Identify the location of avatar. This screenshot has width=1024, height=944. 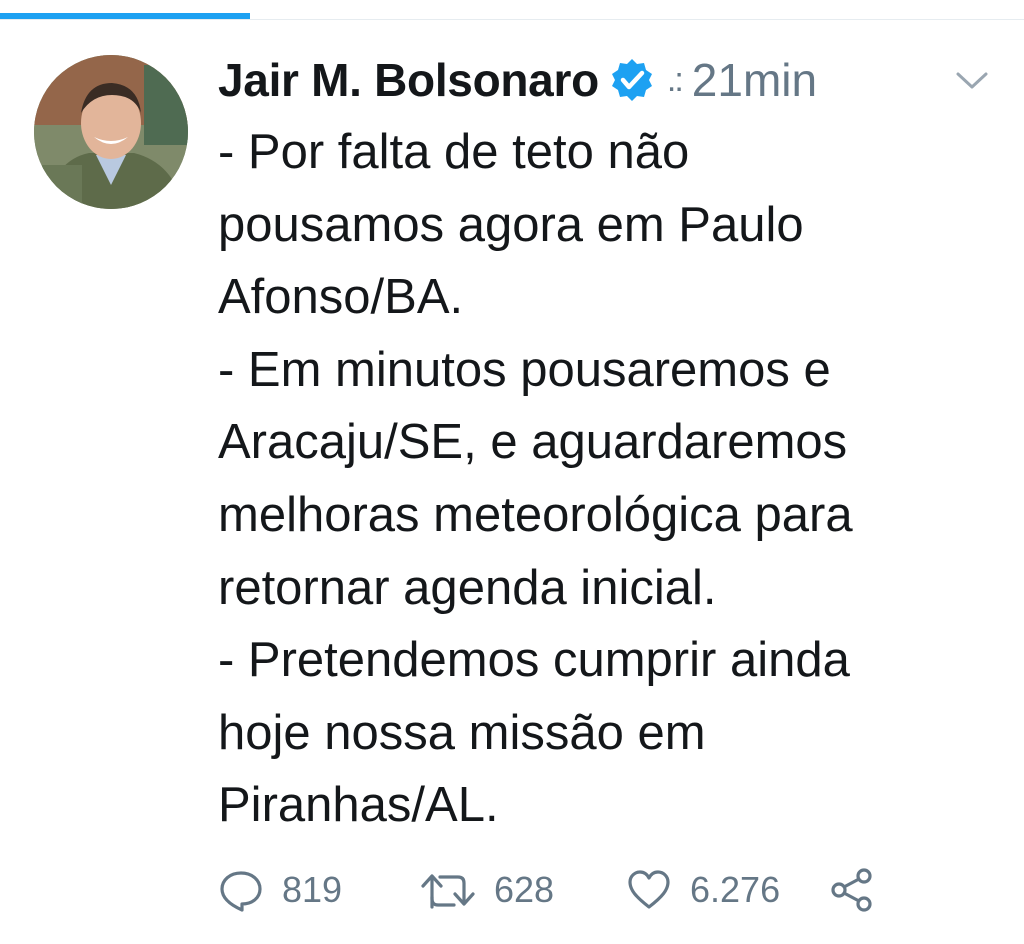
(111, 132).